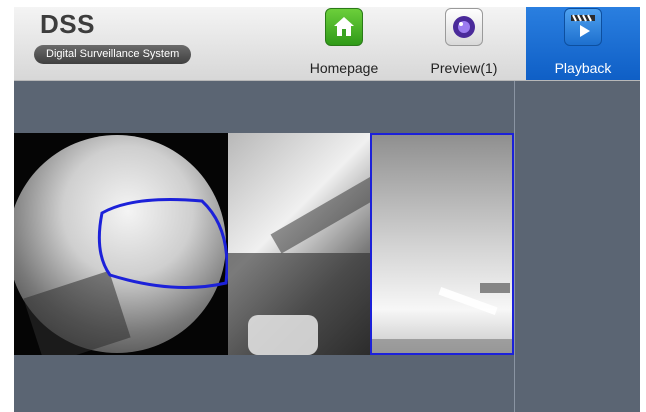 Image resolution: width=646 pixels, height=412 pixels. What do you see at coordinates (344, 27) in the screenshot?
I see `home-icon` at bounding box center [344, 27].